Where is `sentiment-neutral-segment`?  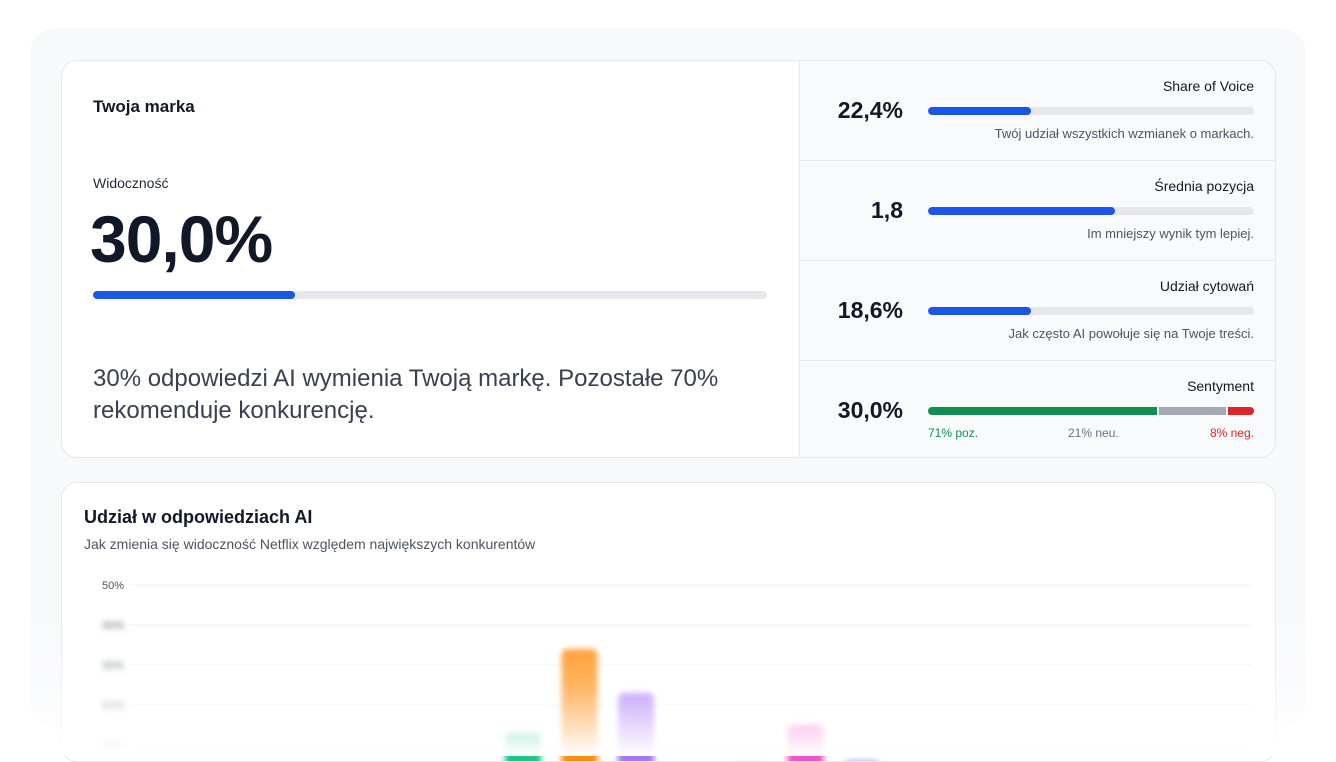 sentiment-neutral-segment is located at coordinates (1192, 411).